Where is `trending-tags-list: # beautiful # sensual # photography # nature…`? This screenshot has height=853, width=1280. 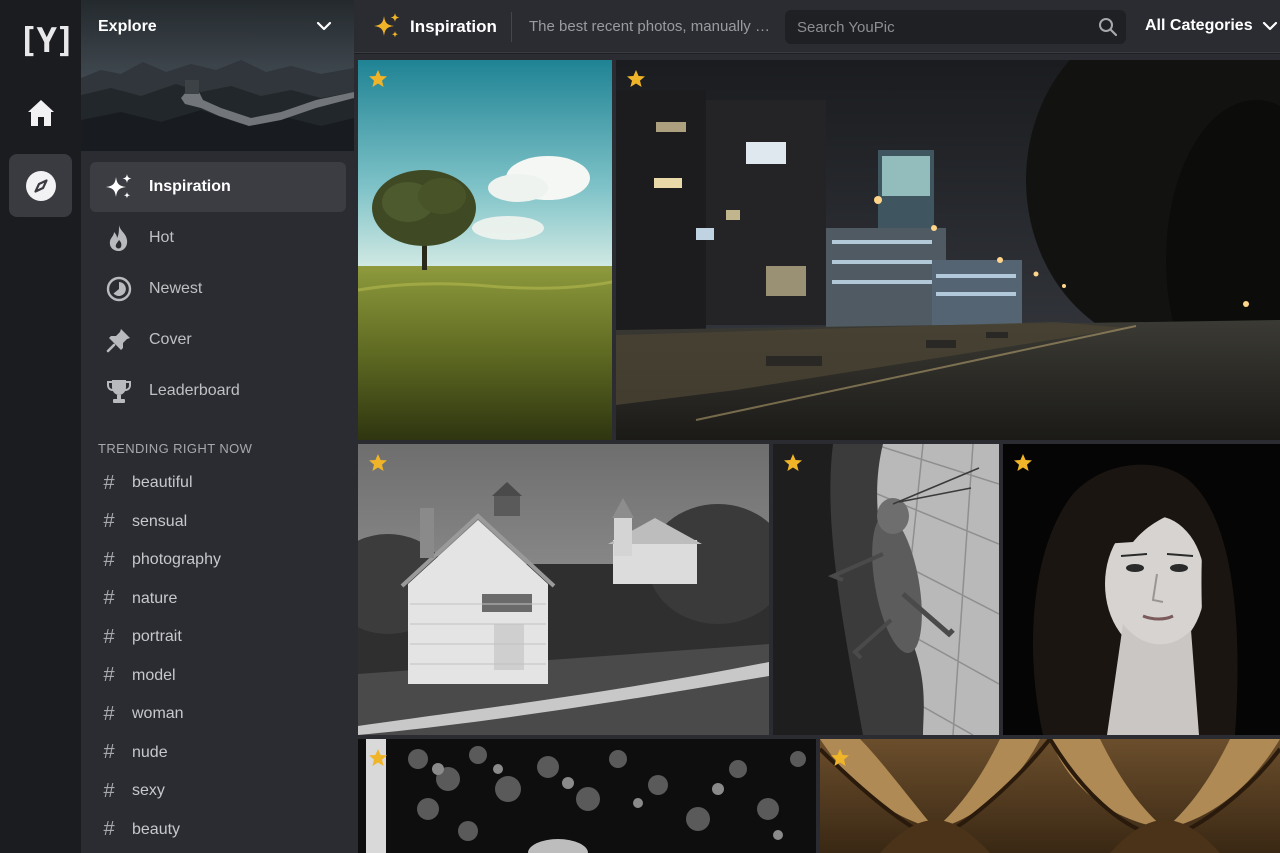
trending-tags-list: # beautiful # sensual # photography # nature… is located at coordinates (218, 656).